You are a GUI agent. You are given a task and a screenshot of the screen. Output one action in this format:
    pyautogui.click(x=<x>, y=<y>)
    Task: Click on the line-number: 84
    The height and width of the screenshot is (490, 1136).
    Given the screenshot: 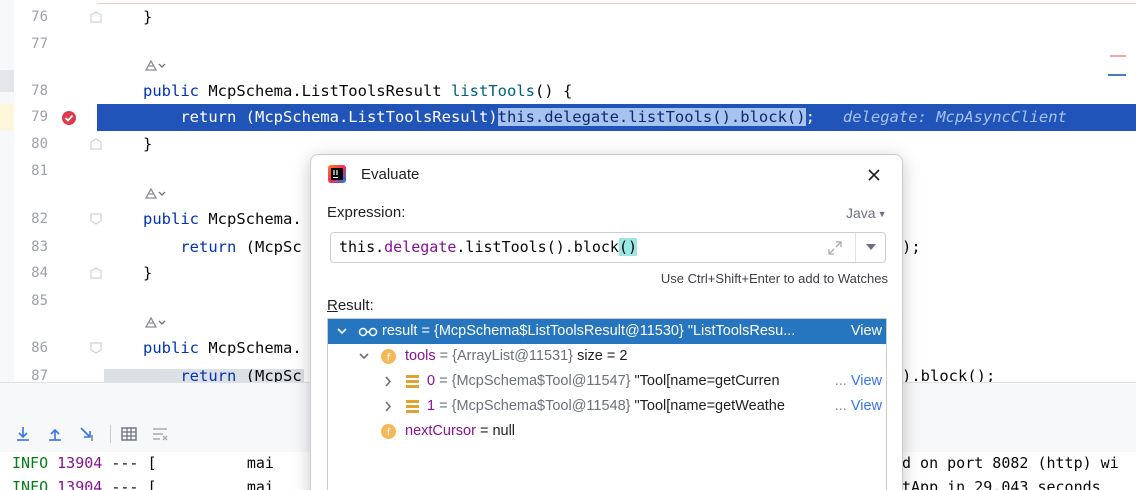 What is the action you would take?
    pyautogui.click(x=39, y=273)
    